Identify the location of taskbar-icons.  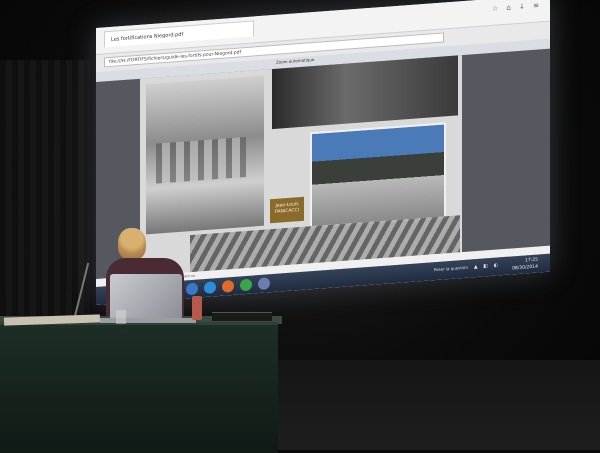
(228, 286).